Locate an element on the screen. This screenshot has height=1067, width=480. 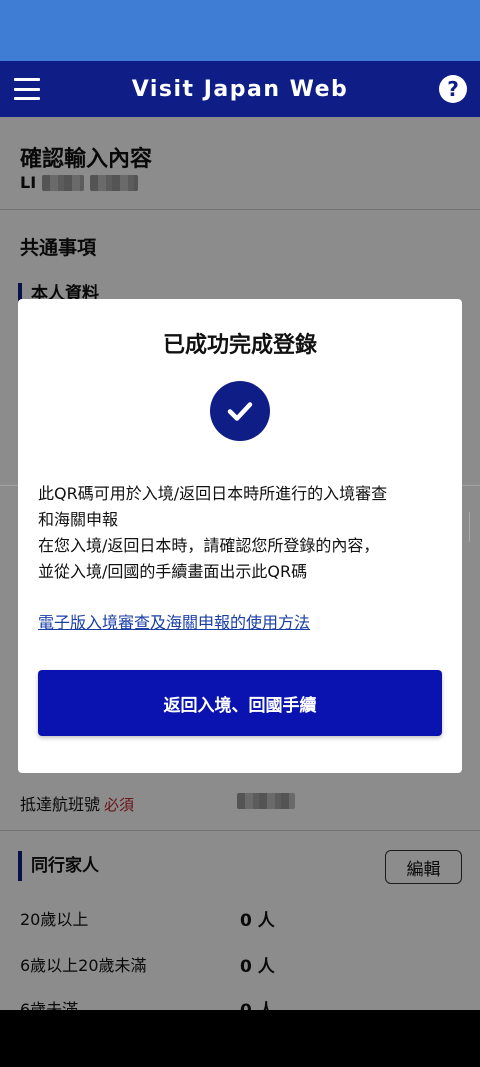
status-bar is located at coordinates (240, 30).